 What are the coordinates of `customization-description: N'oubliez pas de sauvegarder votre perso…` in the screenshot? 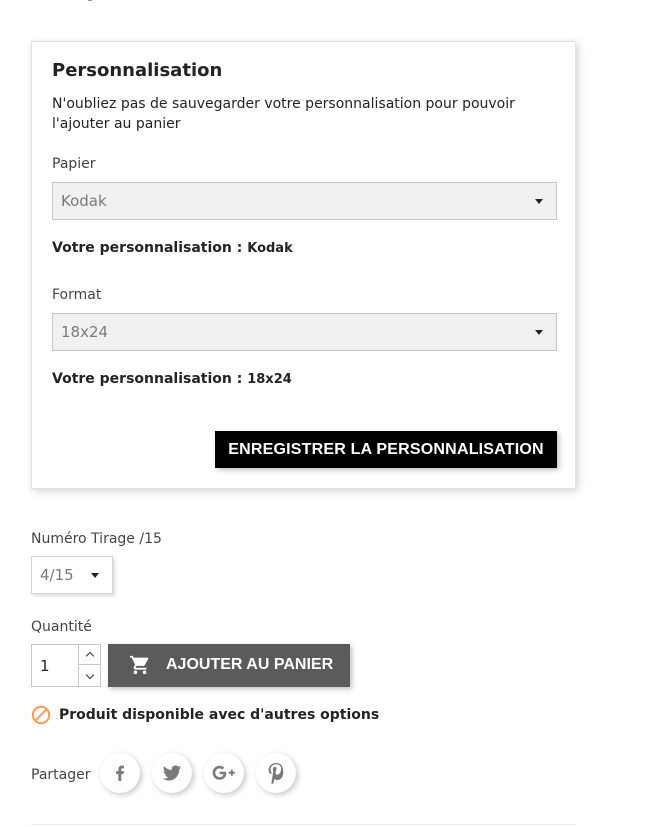 It's located at (283, 114).